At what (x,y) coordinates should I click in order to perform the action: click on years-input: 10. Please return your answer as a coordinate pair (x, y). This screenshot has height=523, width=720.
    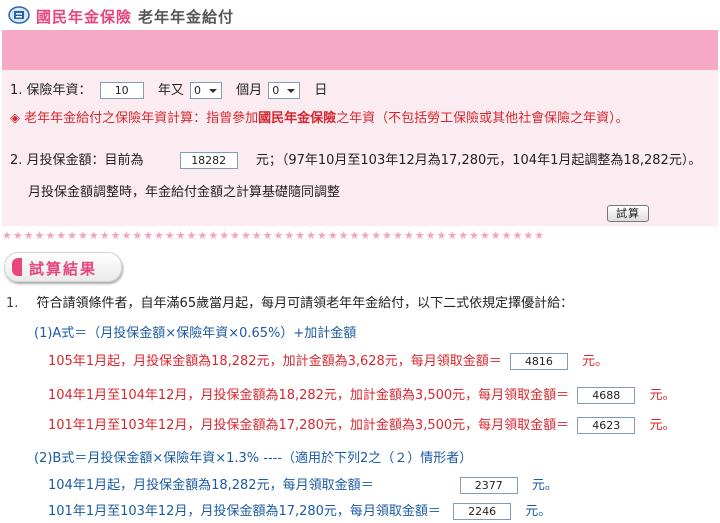
    Looking at the image, I should click on (121, 90).